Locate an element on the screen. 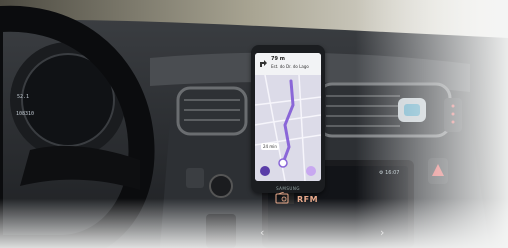  eta-chip: 24 min is located at coordinates (270, 146).